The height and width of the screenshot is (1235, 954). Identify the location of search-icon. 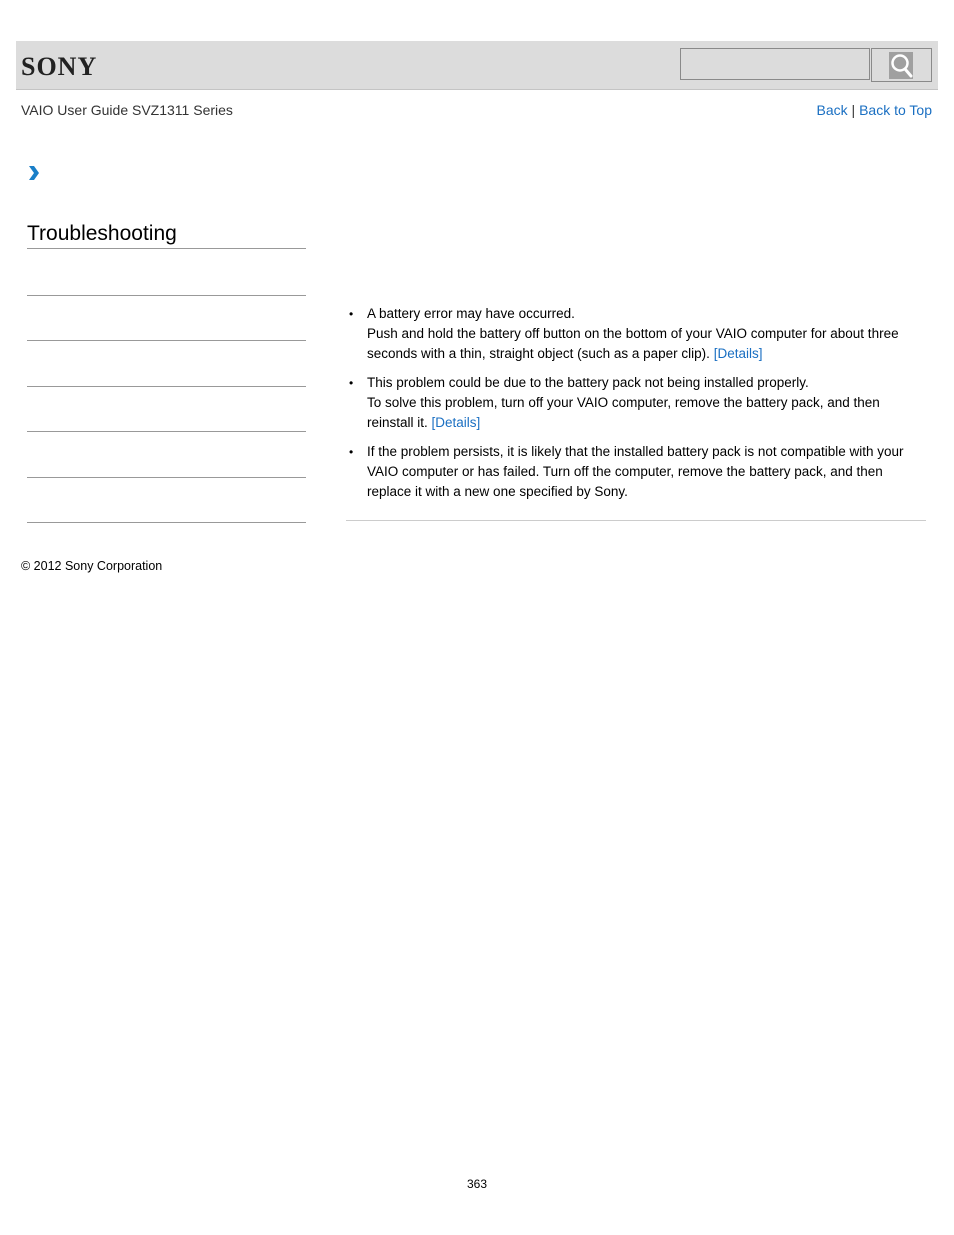
(901, 65).